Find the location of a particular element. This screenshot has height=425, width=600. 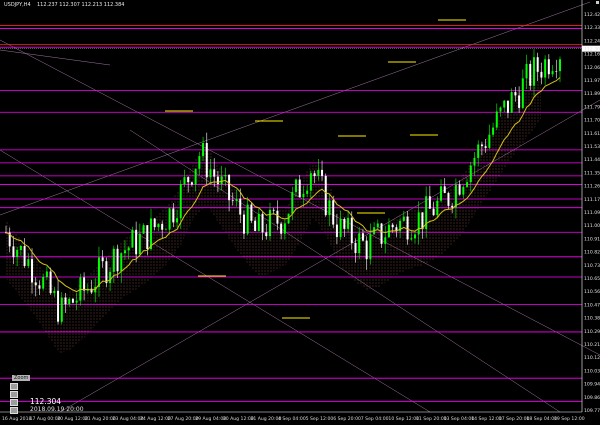

price-tick-label: 110.470 is located at coordinates (592, 305).